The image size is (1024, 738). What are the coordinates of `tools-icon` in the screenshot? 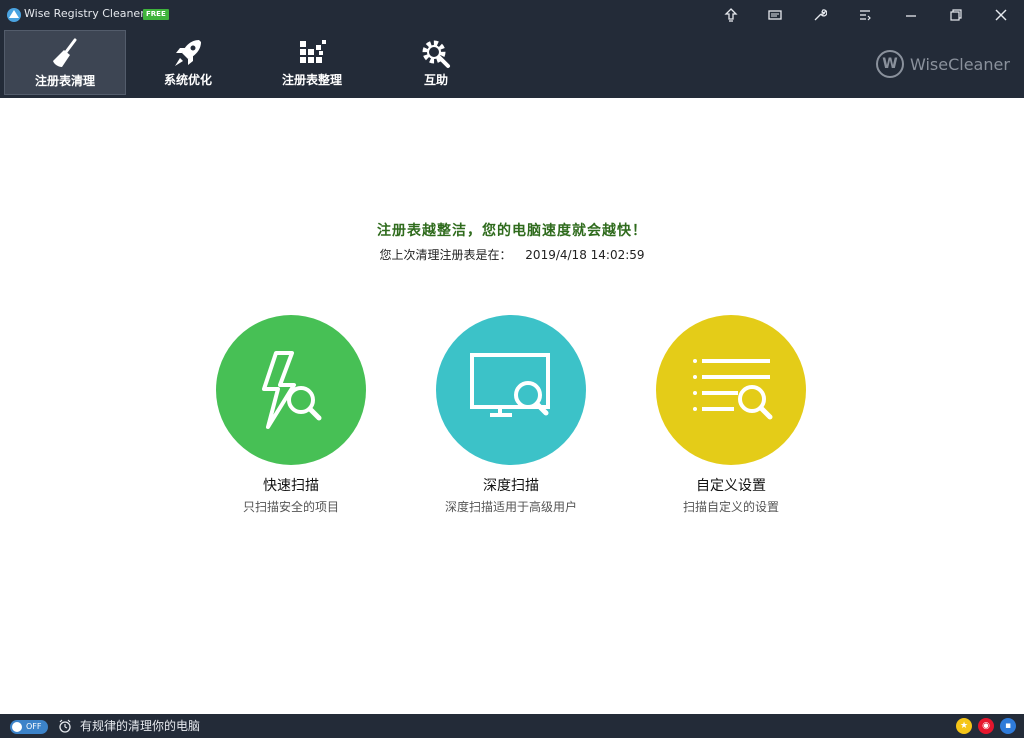 It's located at (820, 15).